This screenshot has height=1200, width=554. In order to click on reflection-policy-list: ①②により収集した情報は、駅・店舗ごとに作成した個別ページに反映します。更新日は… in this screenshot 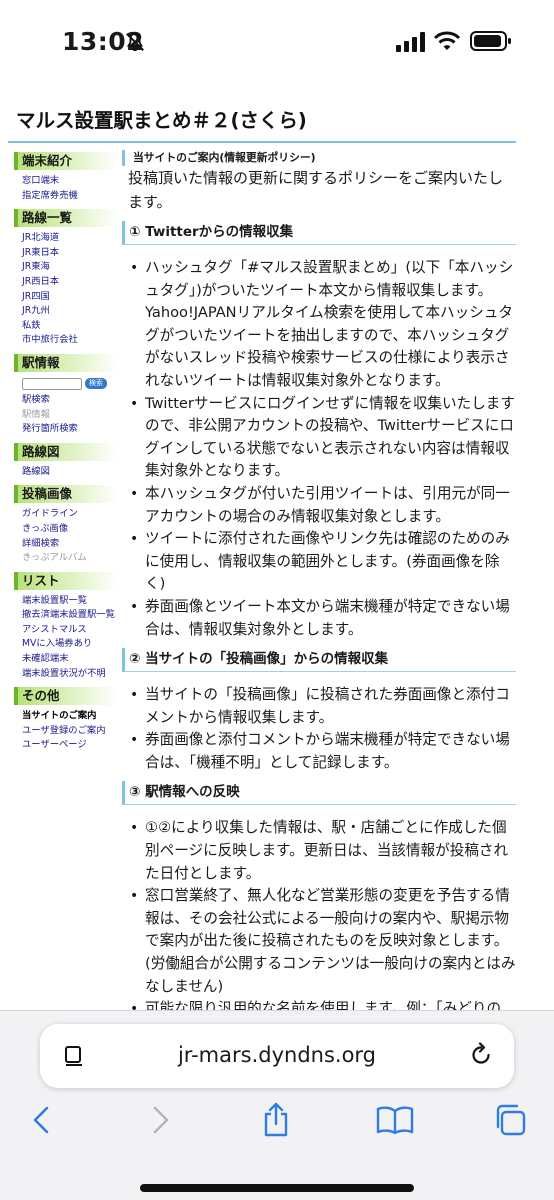, I will do `click(319, 918)`.